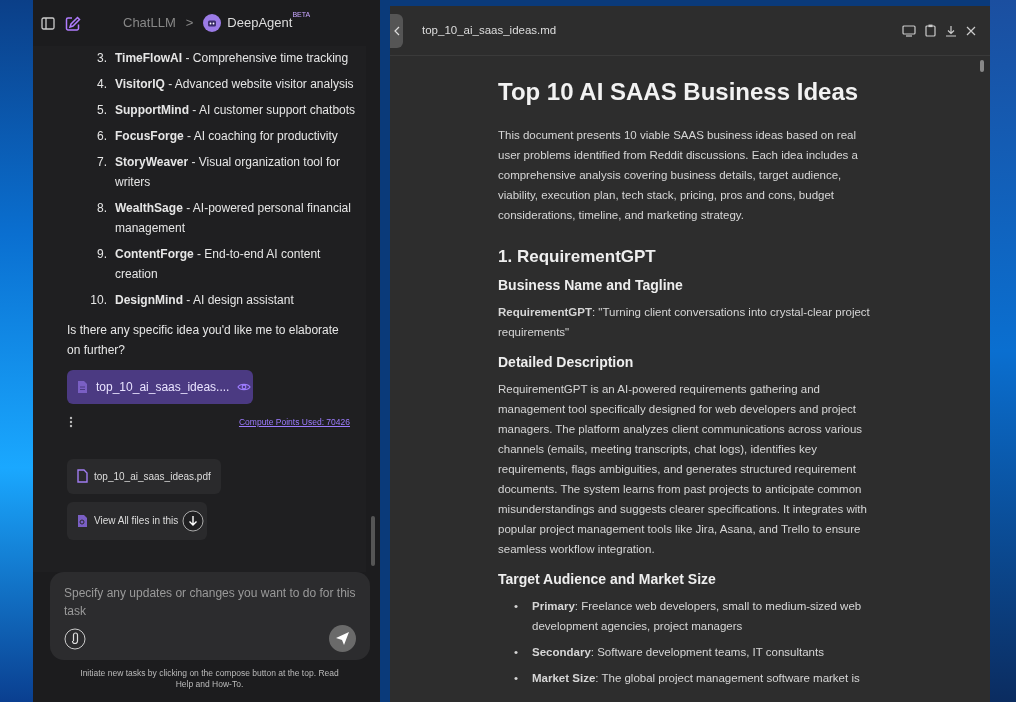  Describe the element at coordinates (137, 520) in the screenshot. I see `file-button: View All files in this` at that location.